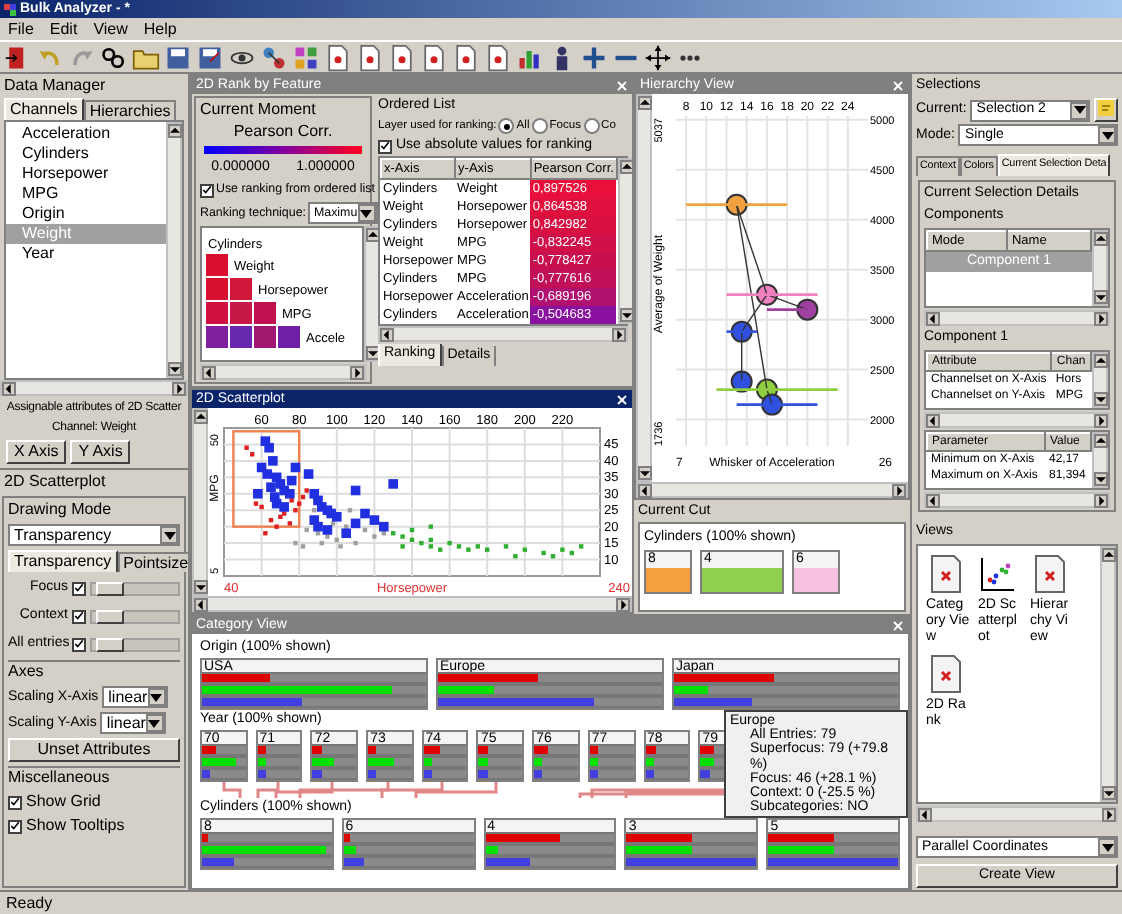 The height and width of the screenshot is (914, 1122). Describe the element at coordinates (63, 802) in the screenshot. I see `checkbox-label: Show Grid` at that location.